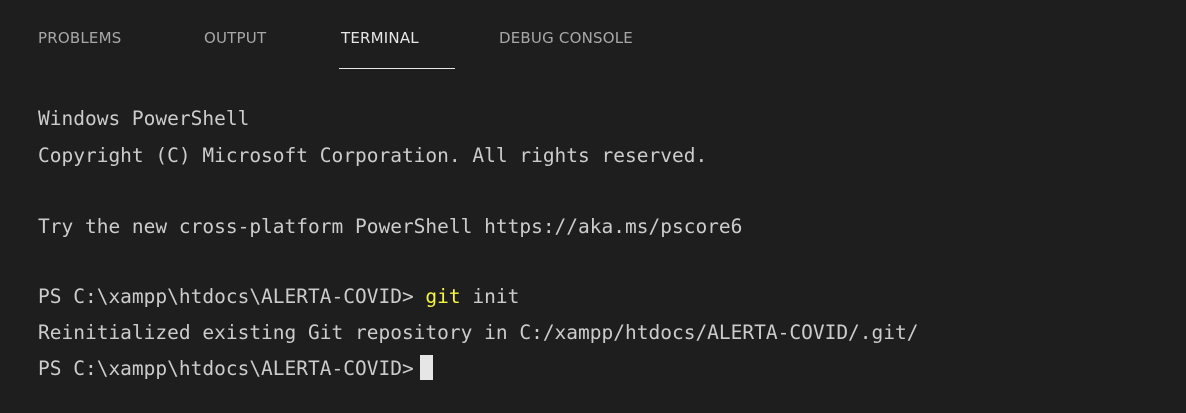 The width and height of the screenshot is (1186, 413). I want to click on terminal-cursor, so click(426, 367).